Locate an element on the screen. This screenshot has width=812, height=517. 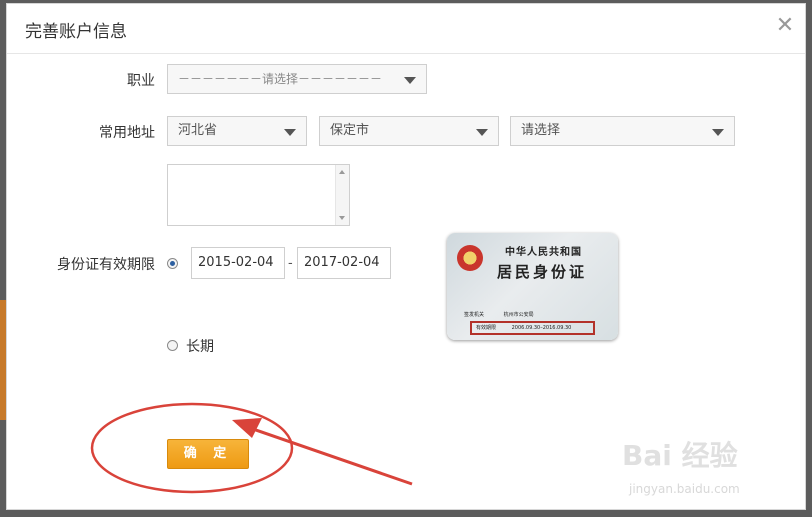
annotation-arrow-line is located at coordinates (331, 456).